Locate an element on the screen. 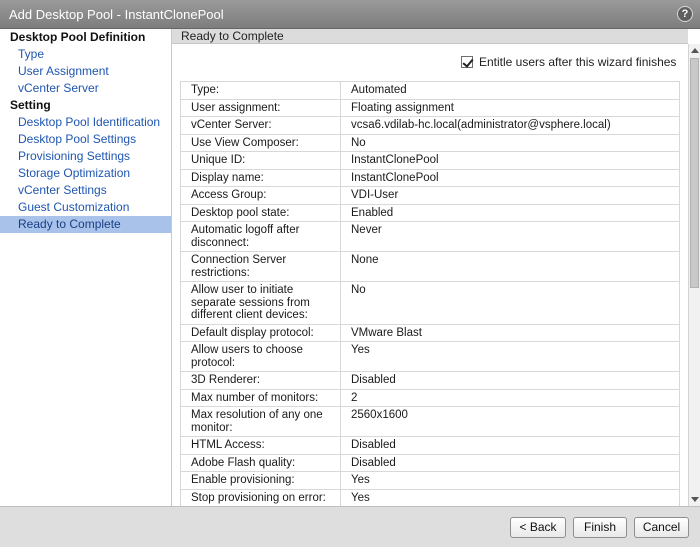  summary-key: Display name: is located at coordinates (260, 177).